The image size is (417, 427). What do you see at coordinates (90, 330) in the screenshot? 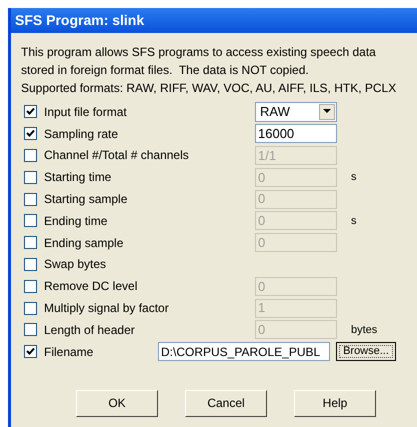
I see `option-label: Length of header` at bounding box center [90, 330].